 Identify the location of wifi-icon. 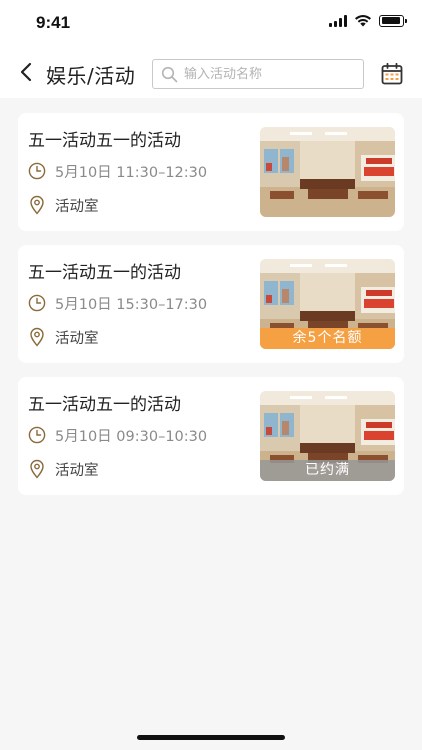
(363, 21).